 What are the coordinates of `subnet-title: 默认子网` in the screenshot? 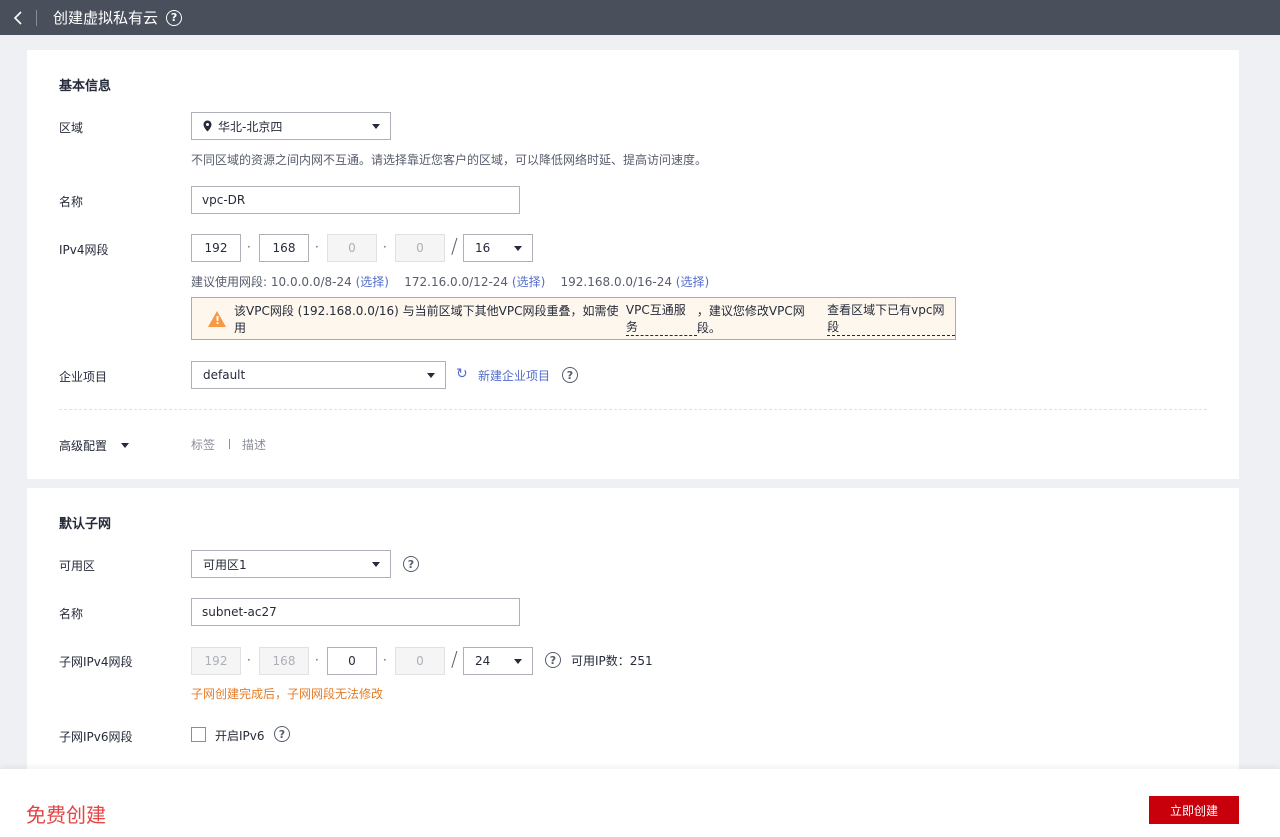 It's located at (85, 524).